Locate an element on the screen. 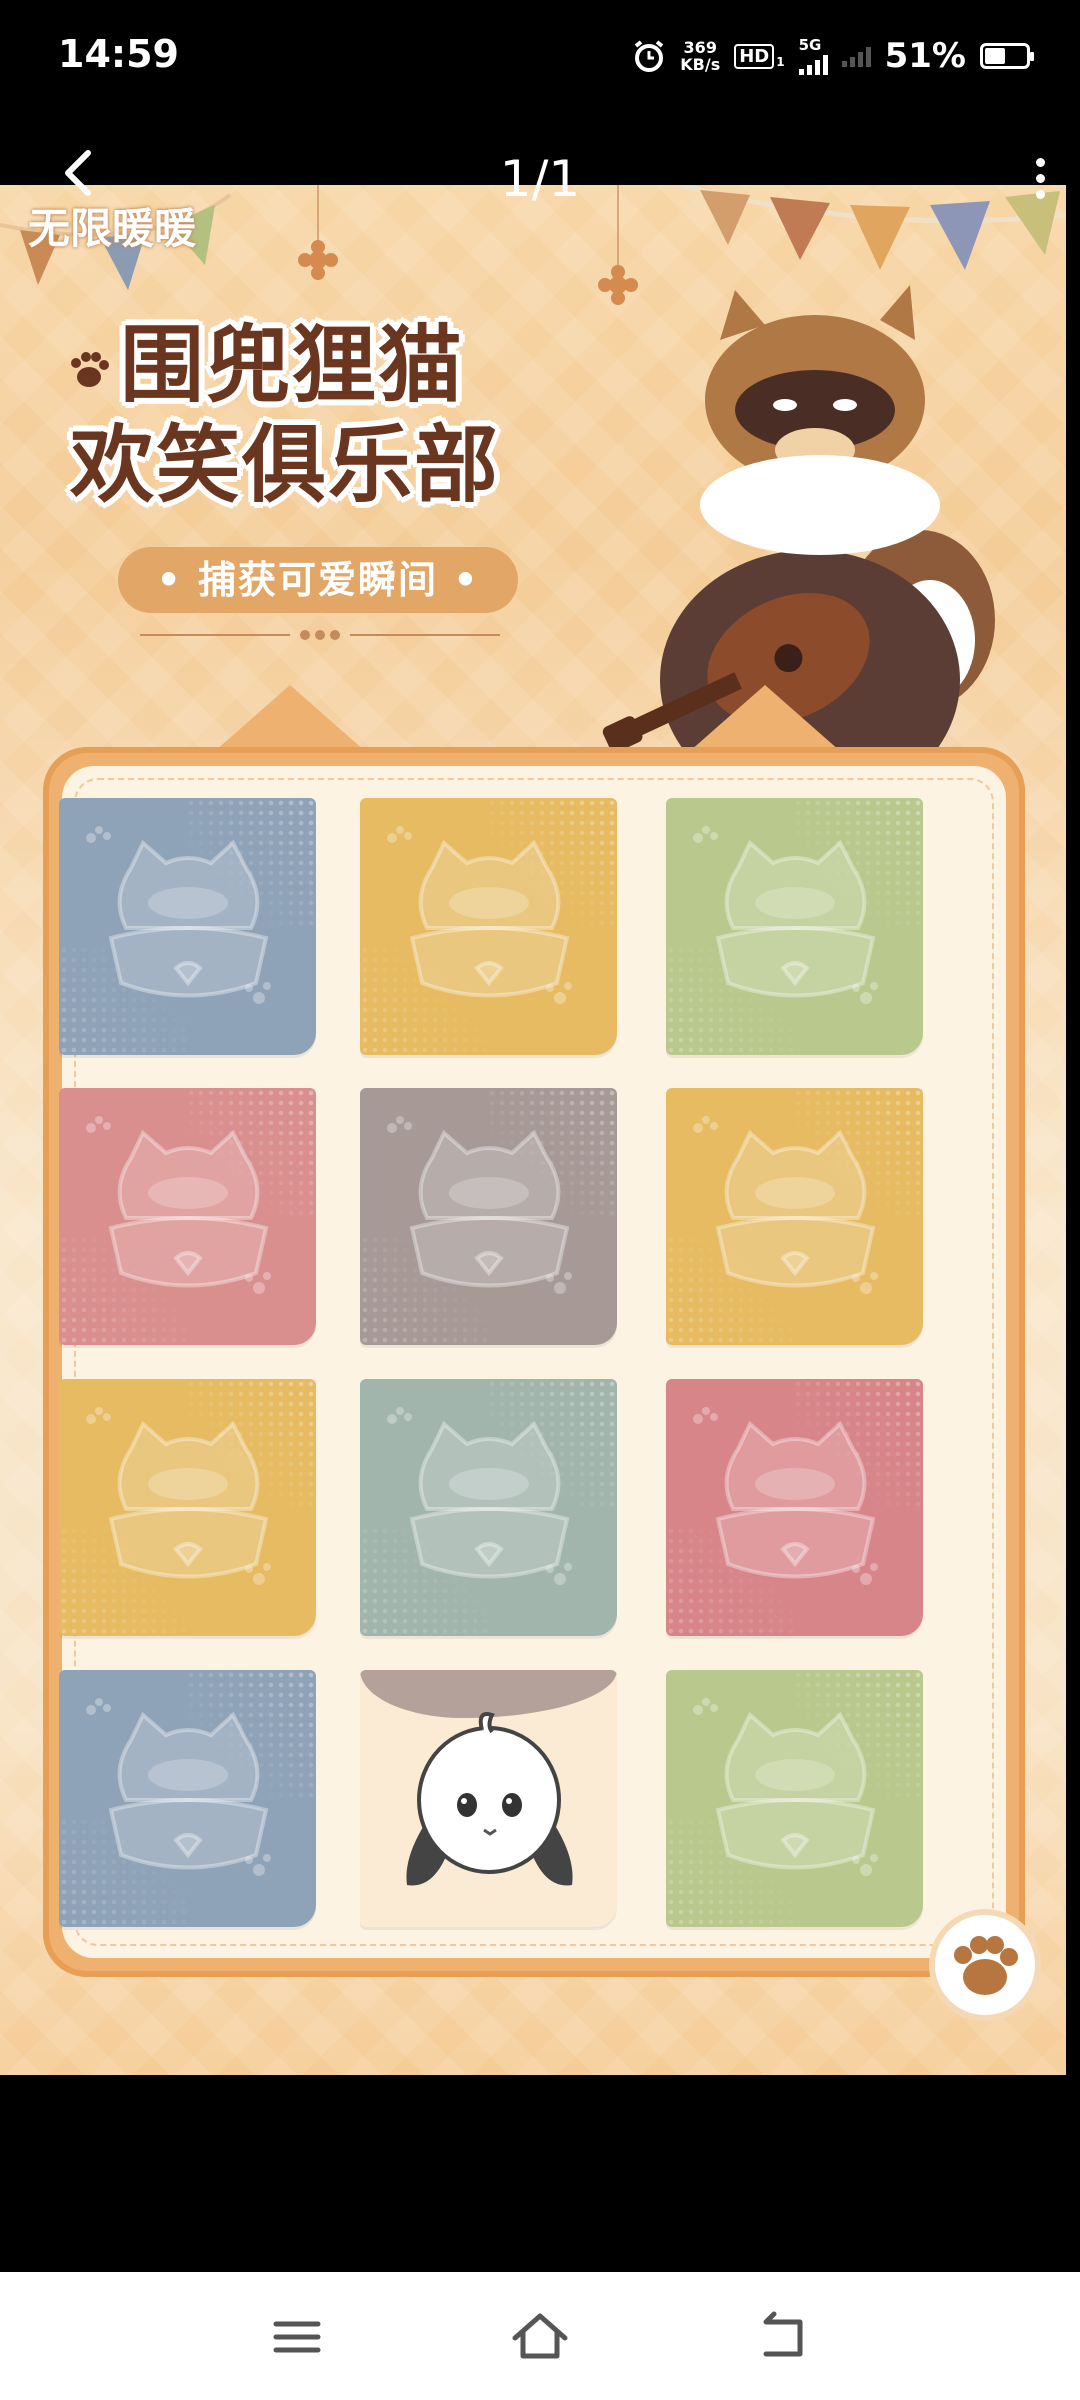  paw-button is located at coordinates (985, 1965).